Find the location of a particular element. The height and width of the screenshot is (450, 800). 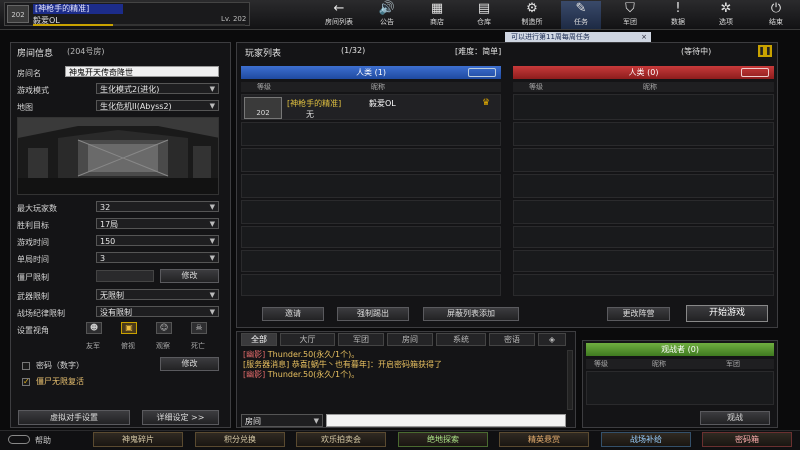

view-death-icon: ☠ is located at coordinates (199, 328).